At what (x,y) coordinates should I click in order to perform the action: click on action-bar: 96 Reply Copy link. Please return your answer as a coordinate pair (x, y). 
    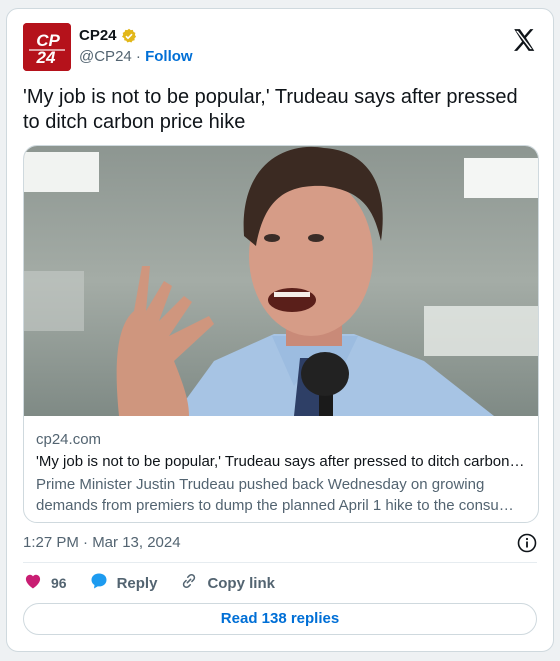
    Looking at the image, I should click on (160, 583).